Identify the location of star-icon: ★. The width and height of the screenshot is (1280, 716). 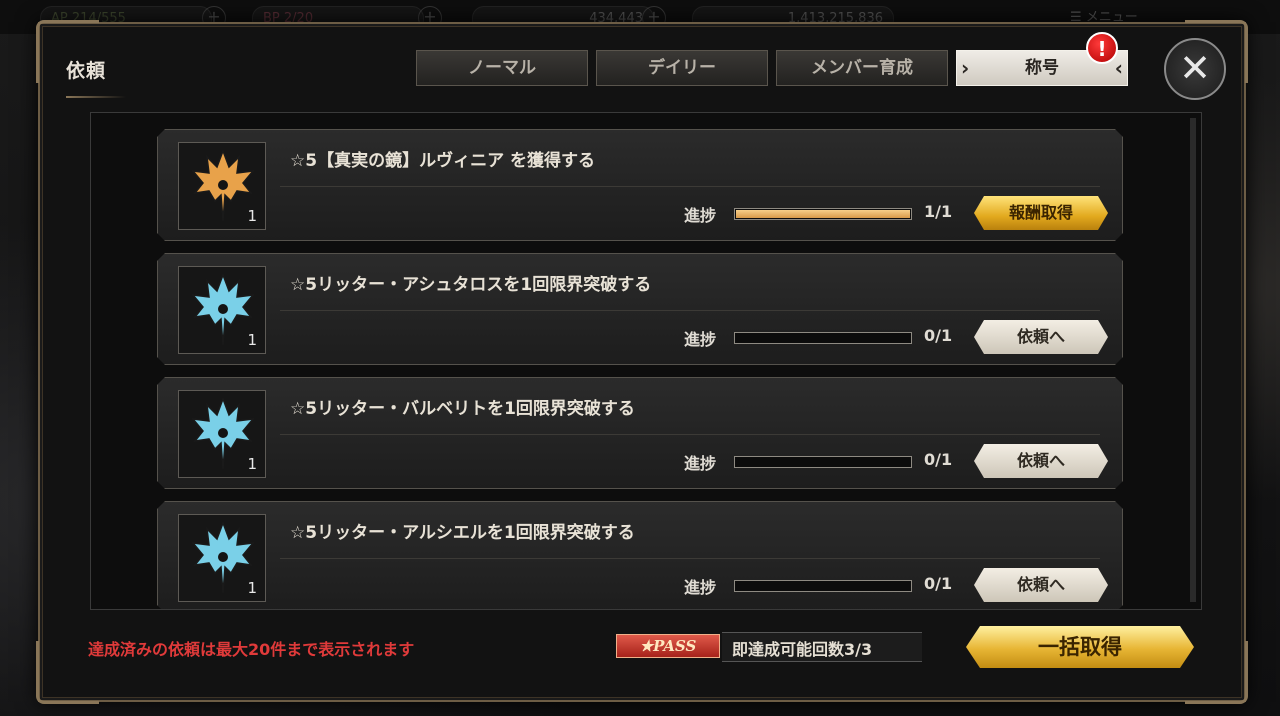
(646, 646).